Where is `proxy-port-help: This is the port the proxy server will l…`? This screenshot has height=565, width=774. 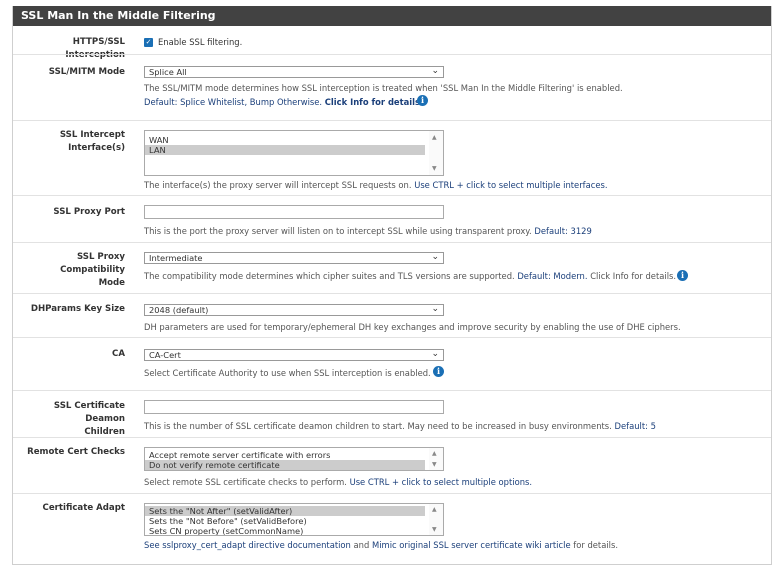
proxy-port-help: This is the port the proxy server will l… is located at coordinates (368, 231).